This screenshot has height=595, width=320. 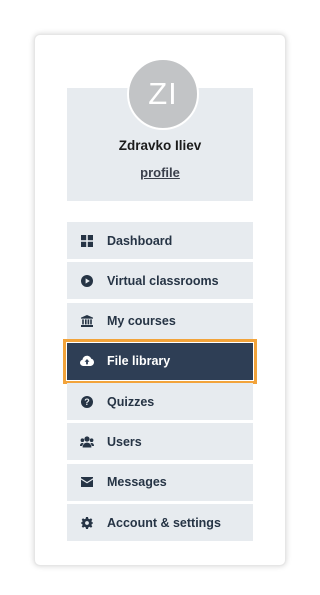 I want to click on sidebar-item-account-settings: Account & settings, so click(x=160, y=523).